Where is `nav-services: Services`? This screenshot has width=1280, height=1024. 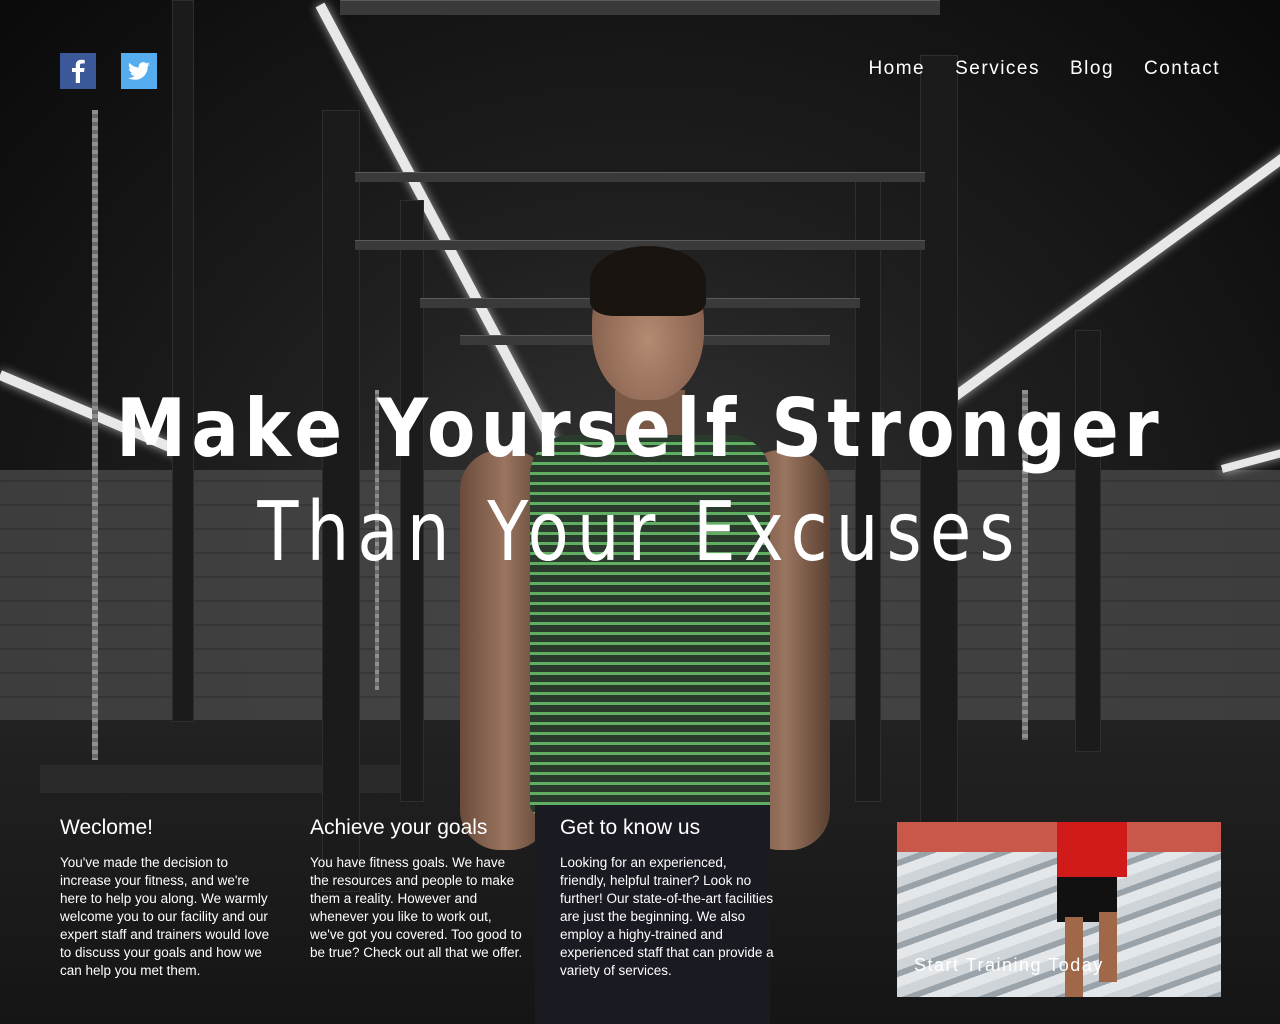
nav-services: Services is located at coordinates (997, 69).